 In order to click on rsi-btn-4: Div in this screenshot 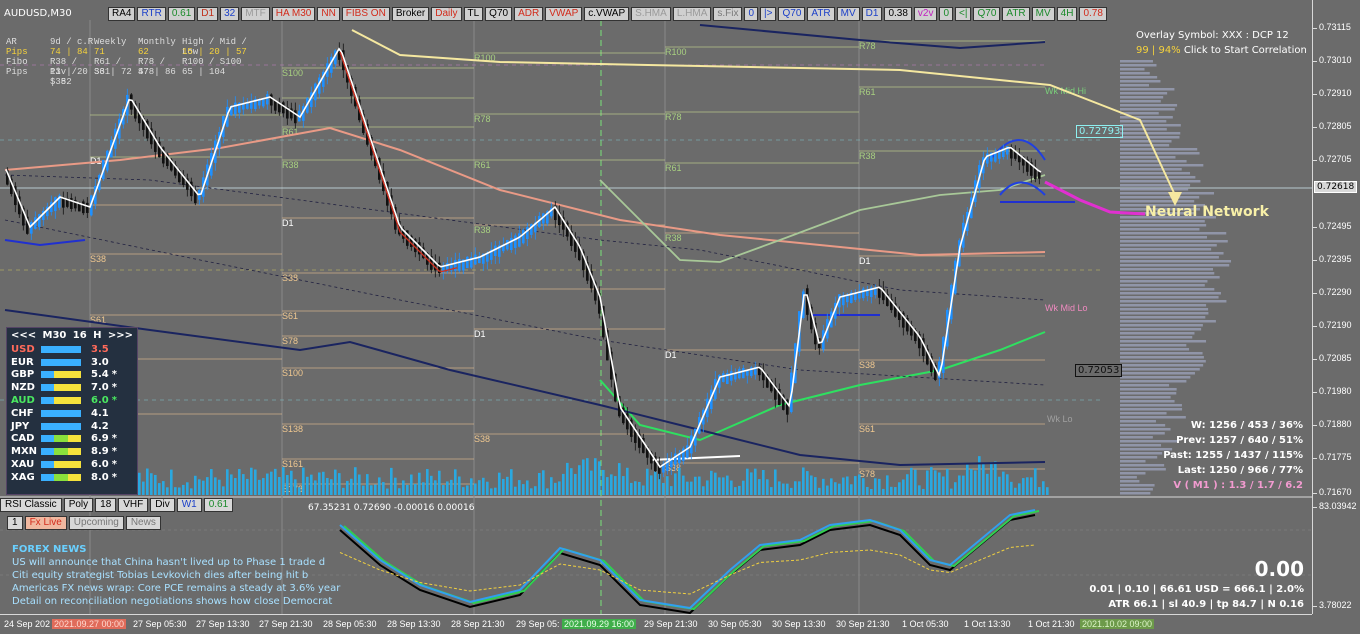, I will do `click(162, 505)`.